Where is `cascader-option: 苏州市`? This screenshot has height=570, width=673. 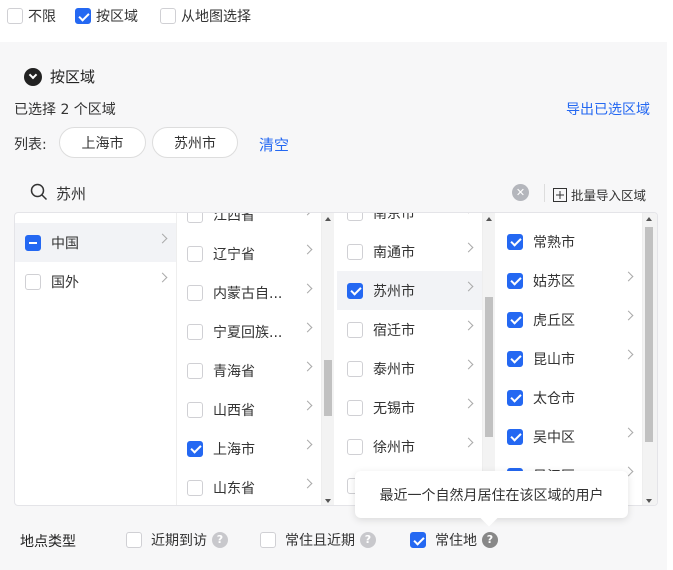
cascader-option: 苏州市 is located at coordinates (409, 290).